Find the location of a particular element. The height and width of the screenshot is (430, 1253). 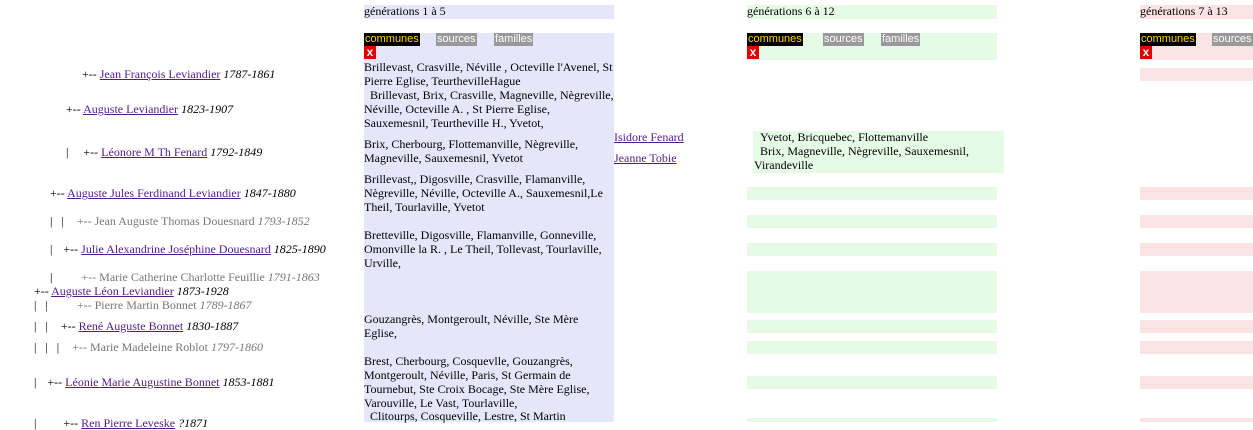

person-years: 1823-1907 is located at coordinates (207, 109).